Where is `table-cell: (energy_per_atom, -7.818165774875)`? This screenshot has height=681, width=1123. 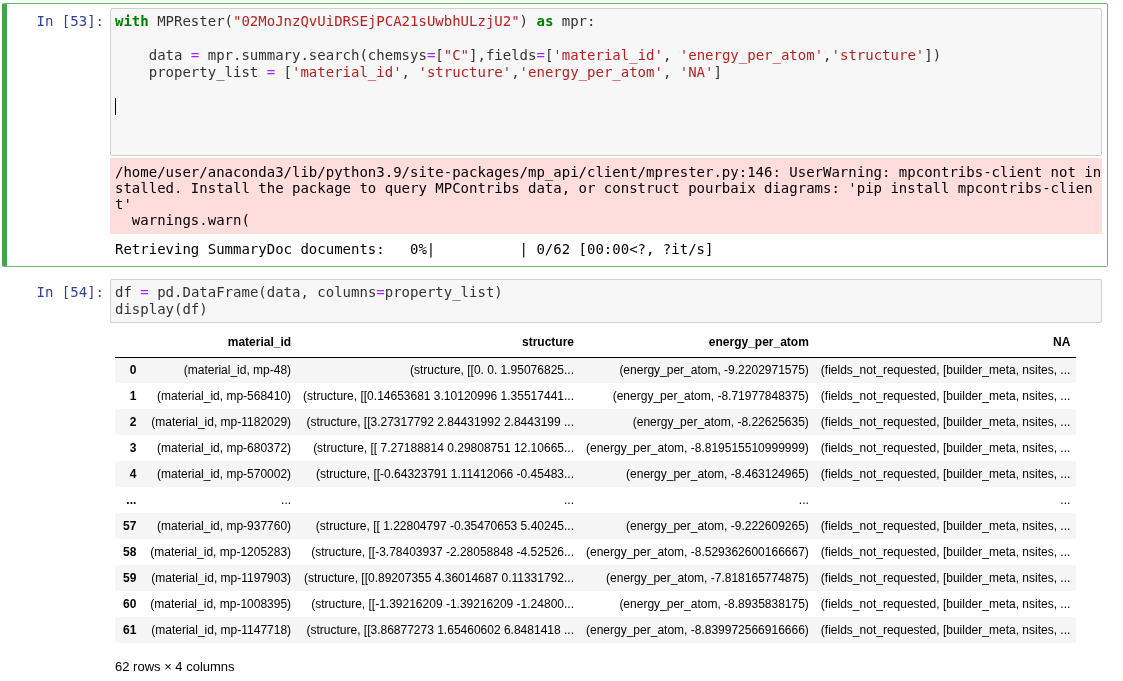
table-cell: (energy_per_atom, -7.818165774875) is located at coordinates (697, 578).